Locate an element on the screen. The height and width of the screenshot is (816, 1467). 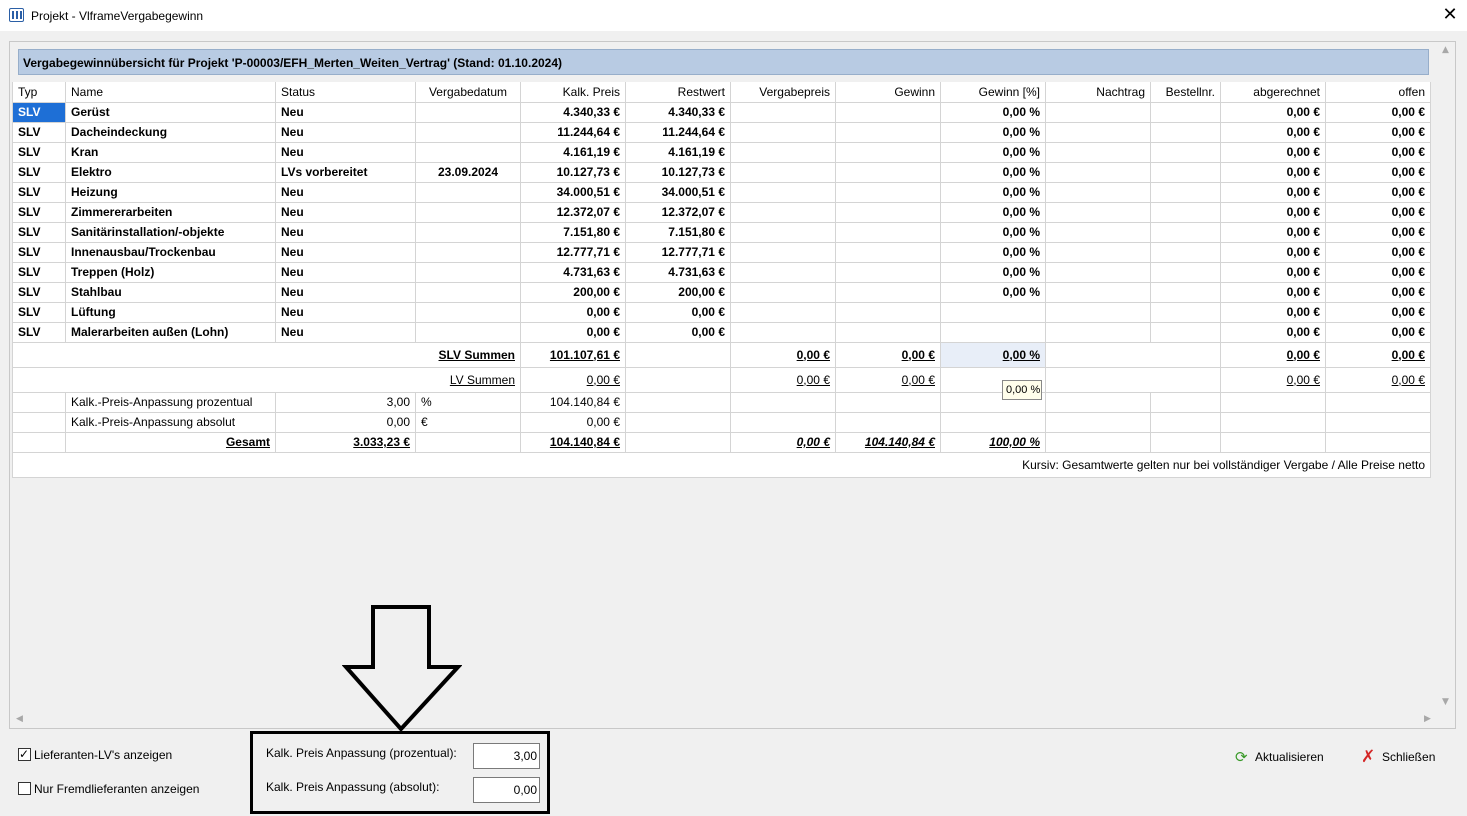
abs-adjust-input: 0,00 is located at coordinates (506, 790).